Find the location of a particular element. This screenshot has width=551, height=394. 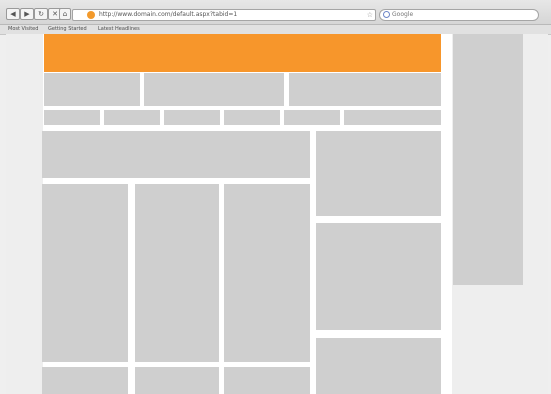

right-sidebar-block is located at coordinates (488, 159).